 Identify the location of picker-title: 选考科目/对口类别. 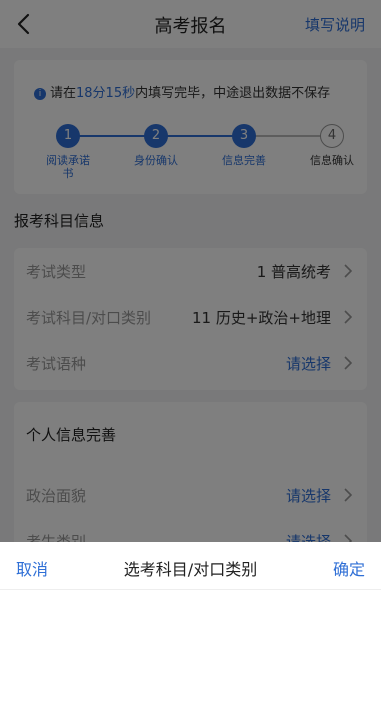
(190, 569).